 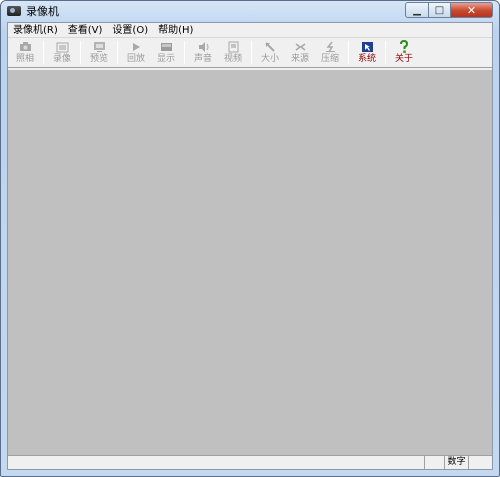 I want to click on toolbar-label: 声音, so click(x=202, y=59).